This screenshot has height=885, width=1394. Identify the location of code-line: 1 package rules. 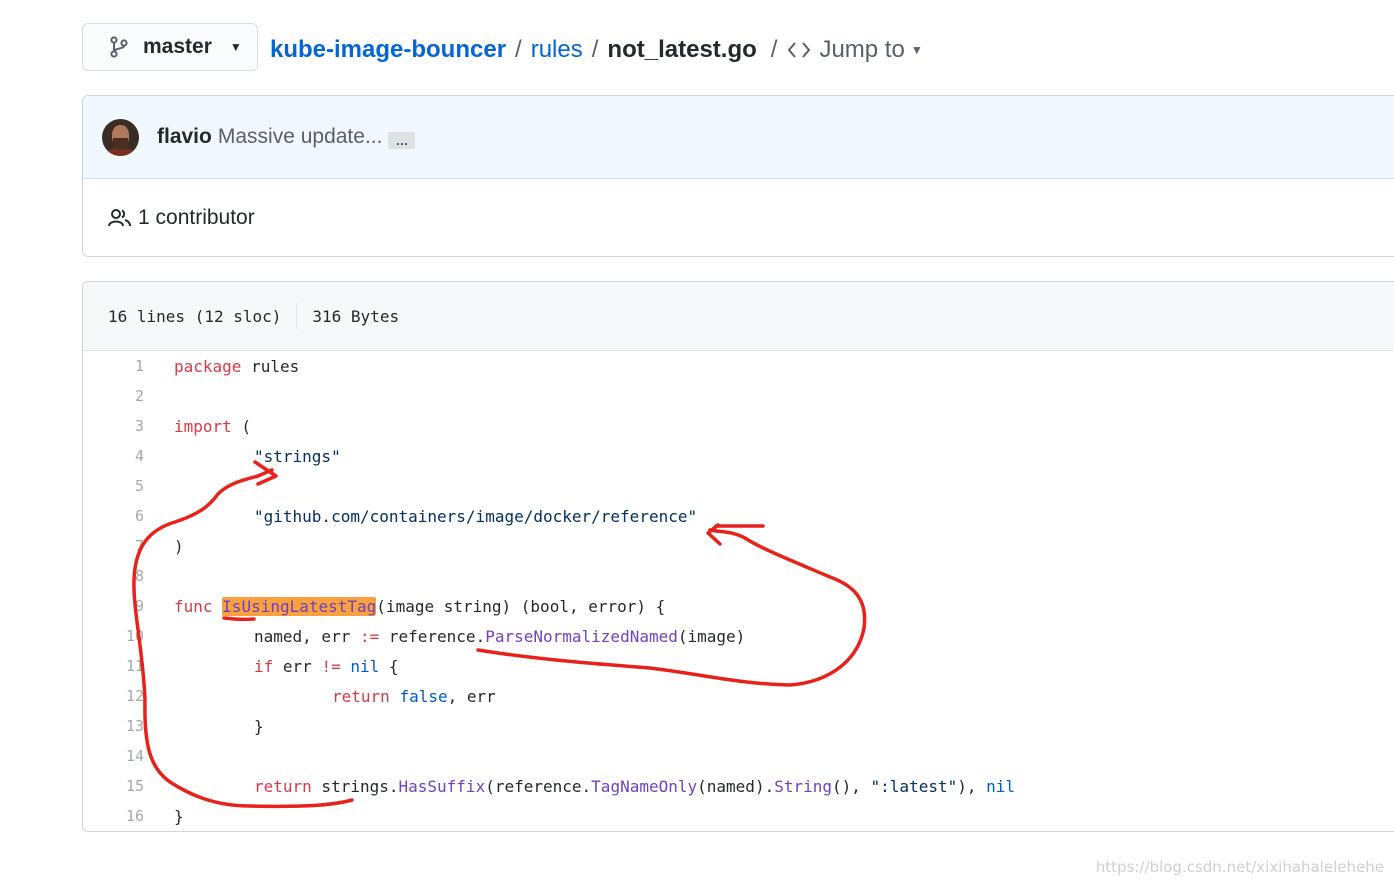
(733, 366).